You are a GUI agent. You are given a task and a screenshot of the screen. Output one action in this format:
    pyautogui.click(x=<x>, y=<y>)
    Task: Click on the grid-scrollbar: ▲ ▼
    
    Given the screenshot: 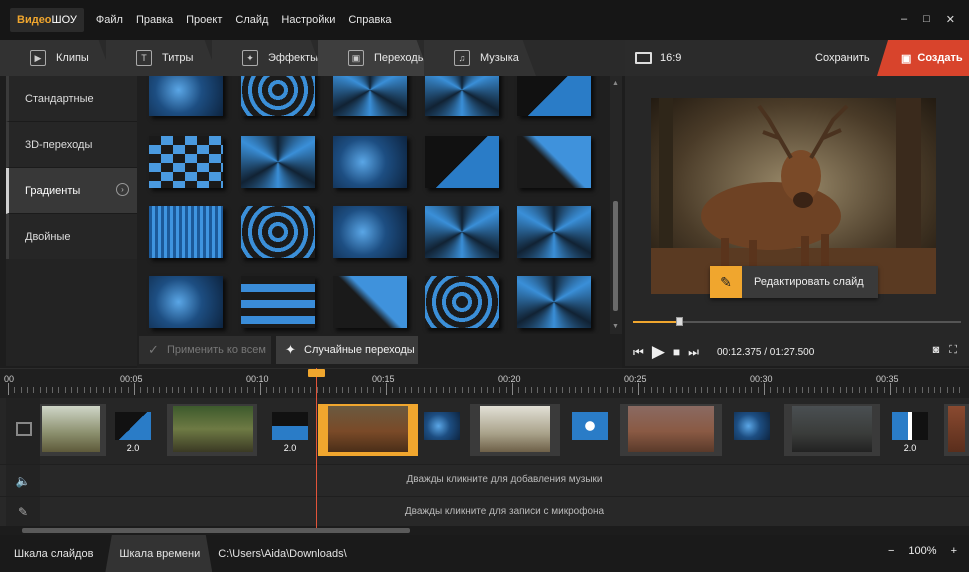 What is the action you would take?
    pyautogui.click(x=616, y=205)
    